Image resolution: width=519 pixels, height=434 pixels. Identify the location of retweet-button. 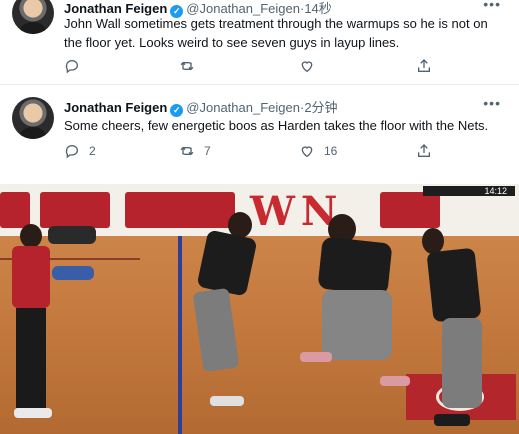
(191, 66).